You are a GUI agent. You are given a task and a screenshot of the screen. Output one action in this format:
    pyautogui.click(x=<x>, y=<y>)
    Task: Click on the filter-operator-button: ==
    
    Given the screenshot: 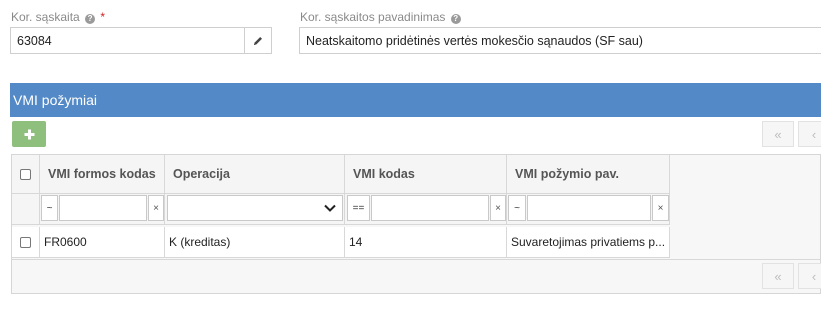 What is the action you would take?
    pyautogui.click(x=358, y=208)
    